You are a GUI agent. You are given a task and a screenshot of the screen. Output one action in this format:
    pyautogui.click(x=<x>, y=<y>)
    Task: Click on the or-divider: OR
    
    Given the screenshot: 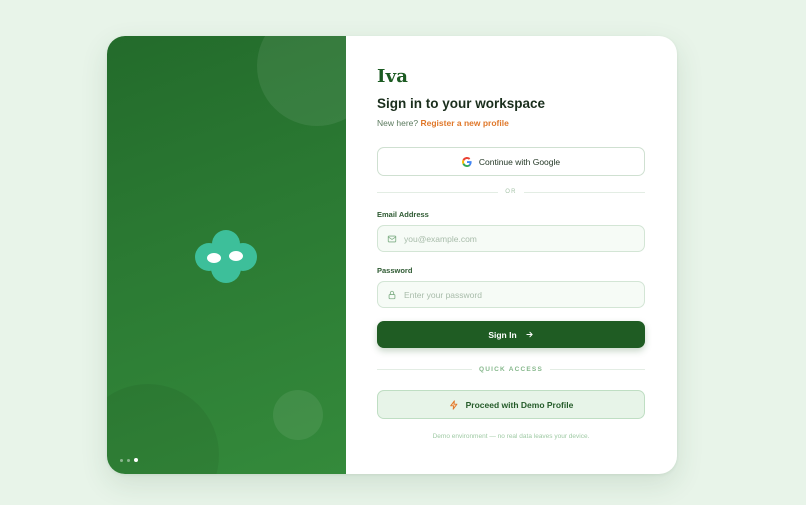 What is the action you would take?
    pyautogui.click(x=511, y=192)
    